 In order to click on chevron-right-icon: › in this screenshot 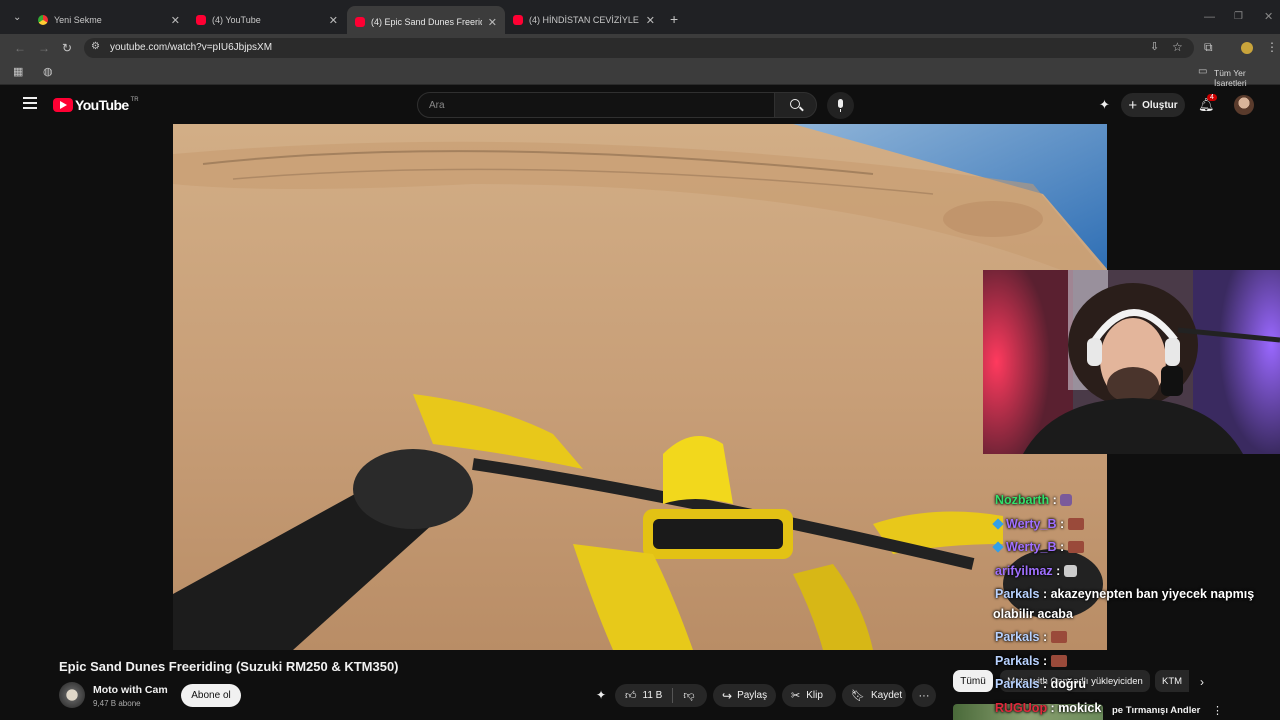, I will do `click(1202, 682)`.